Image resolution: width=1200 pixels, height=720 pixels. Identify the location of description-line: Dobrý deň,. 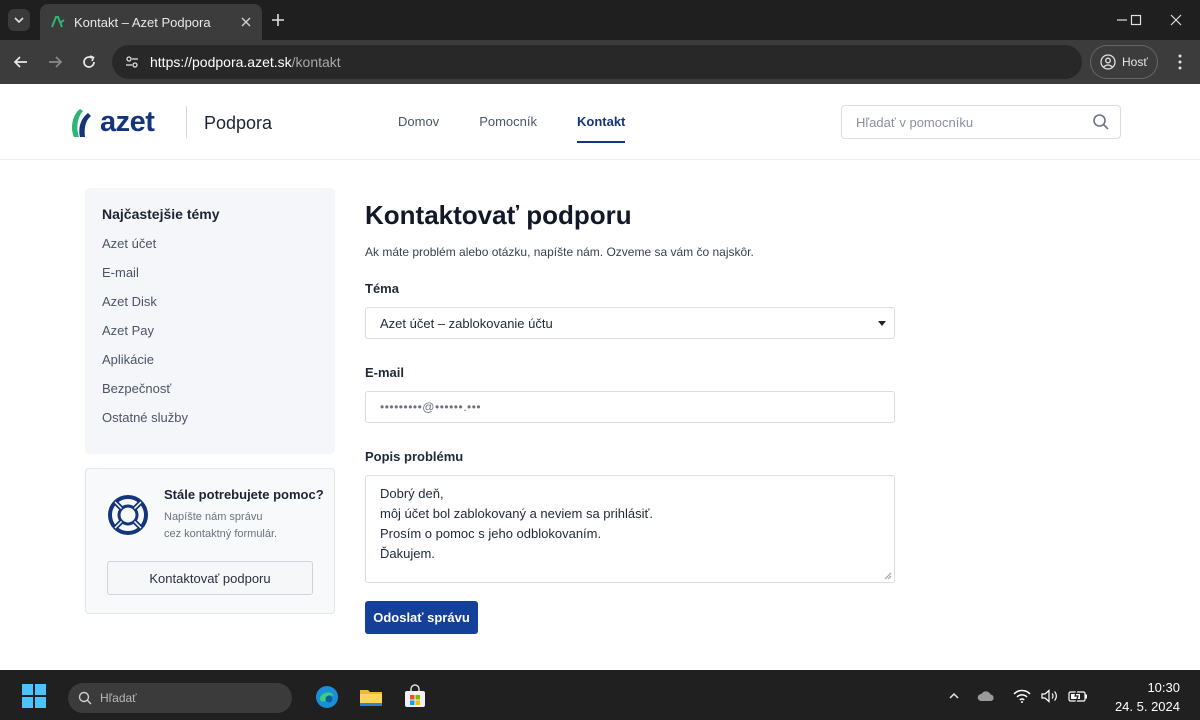
(412, 493).